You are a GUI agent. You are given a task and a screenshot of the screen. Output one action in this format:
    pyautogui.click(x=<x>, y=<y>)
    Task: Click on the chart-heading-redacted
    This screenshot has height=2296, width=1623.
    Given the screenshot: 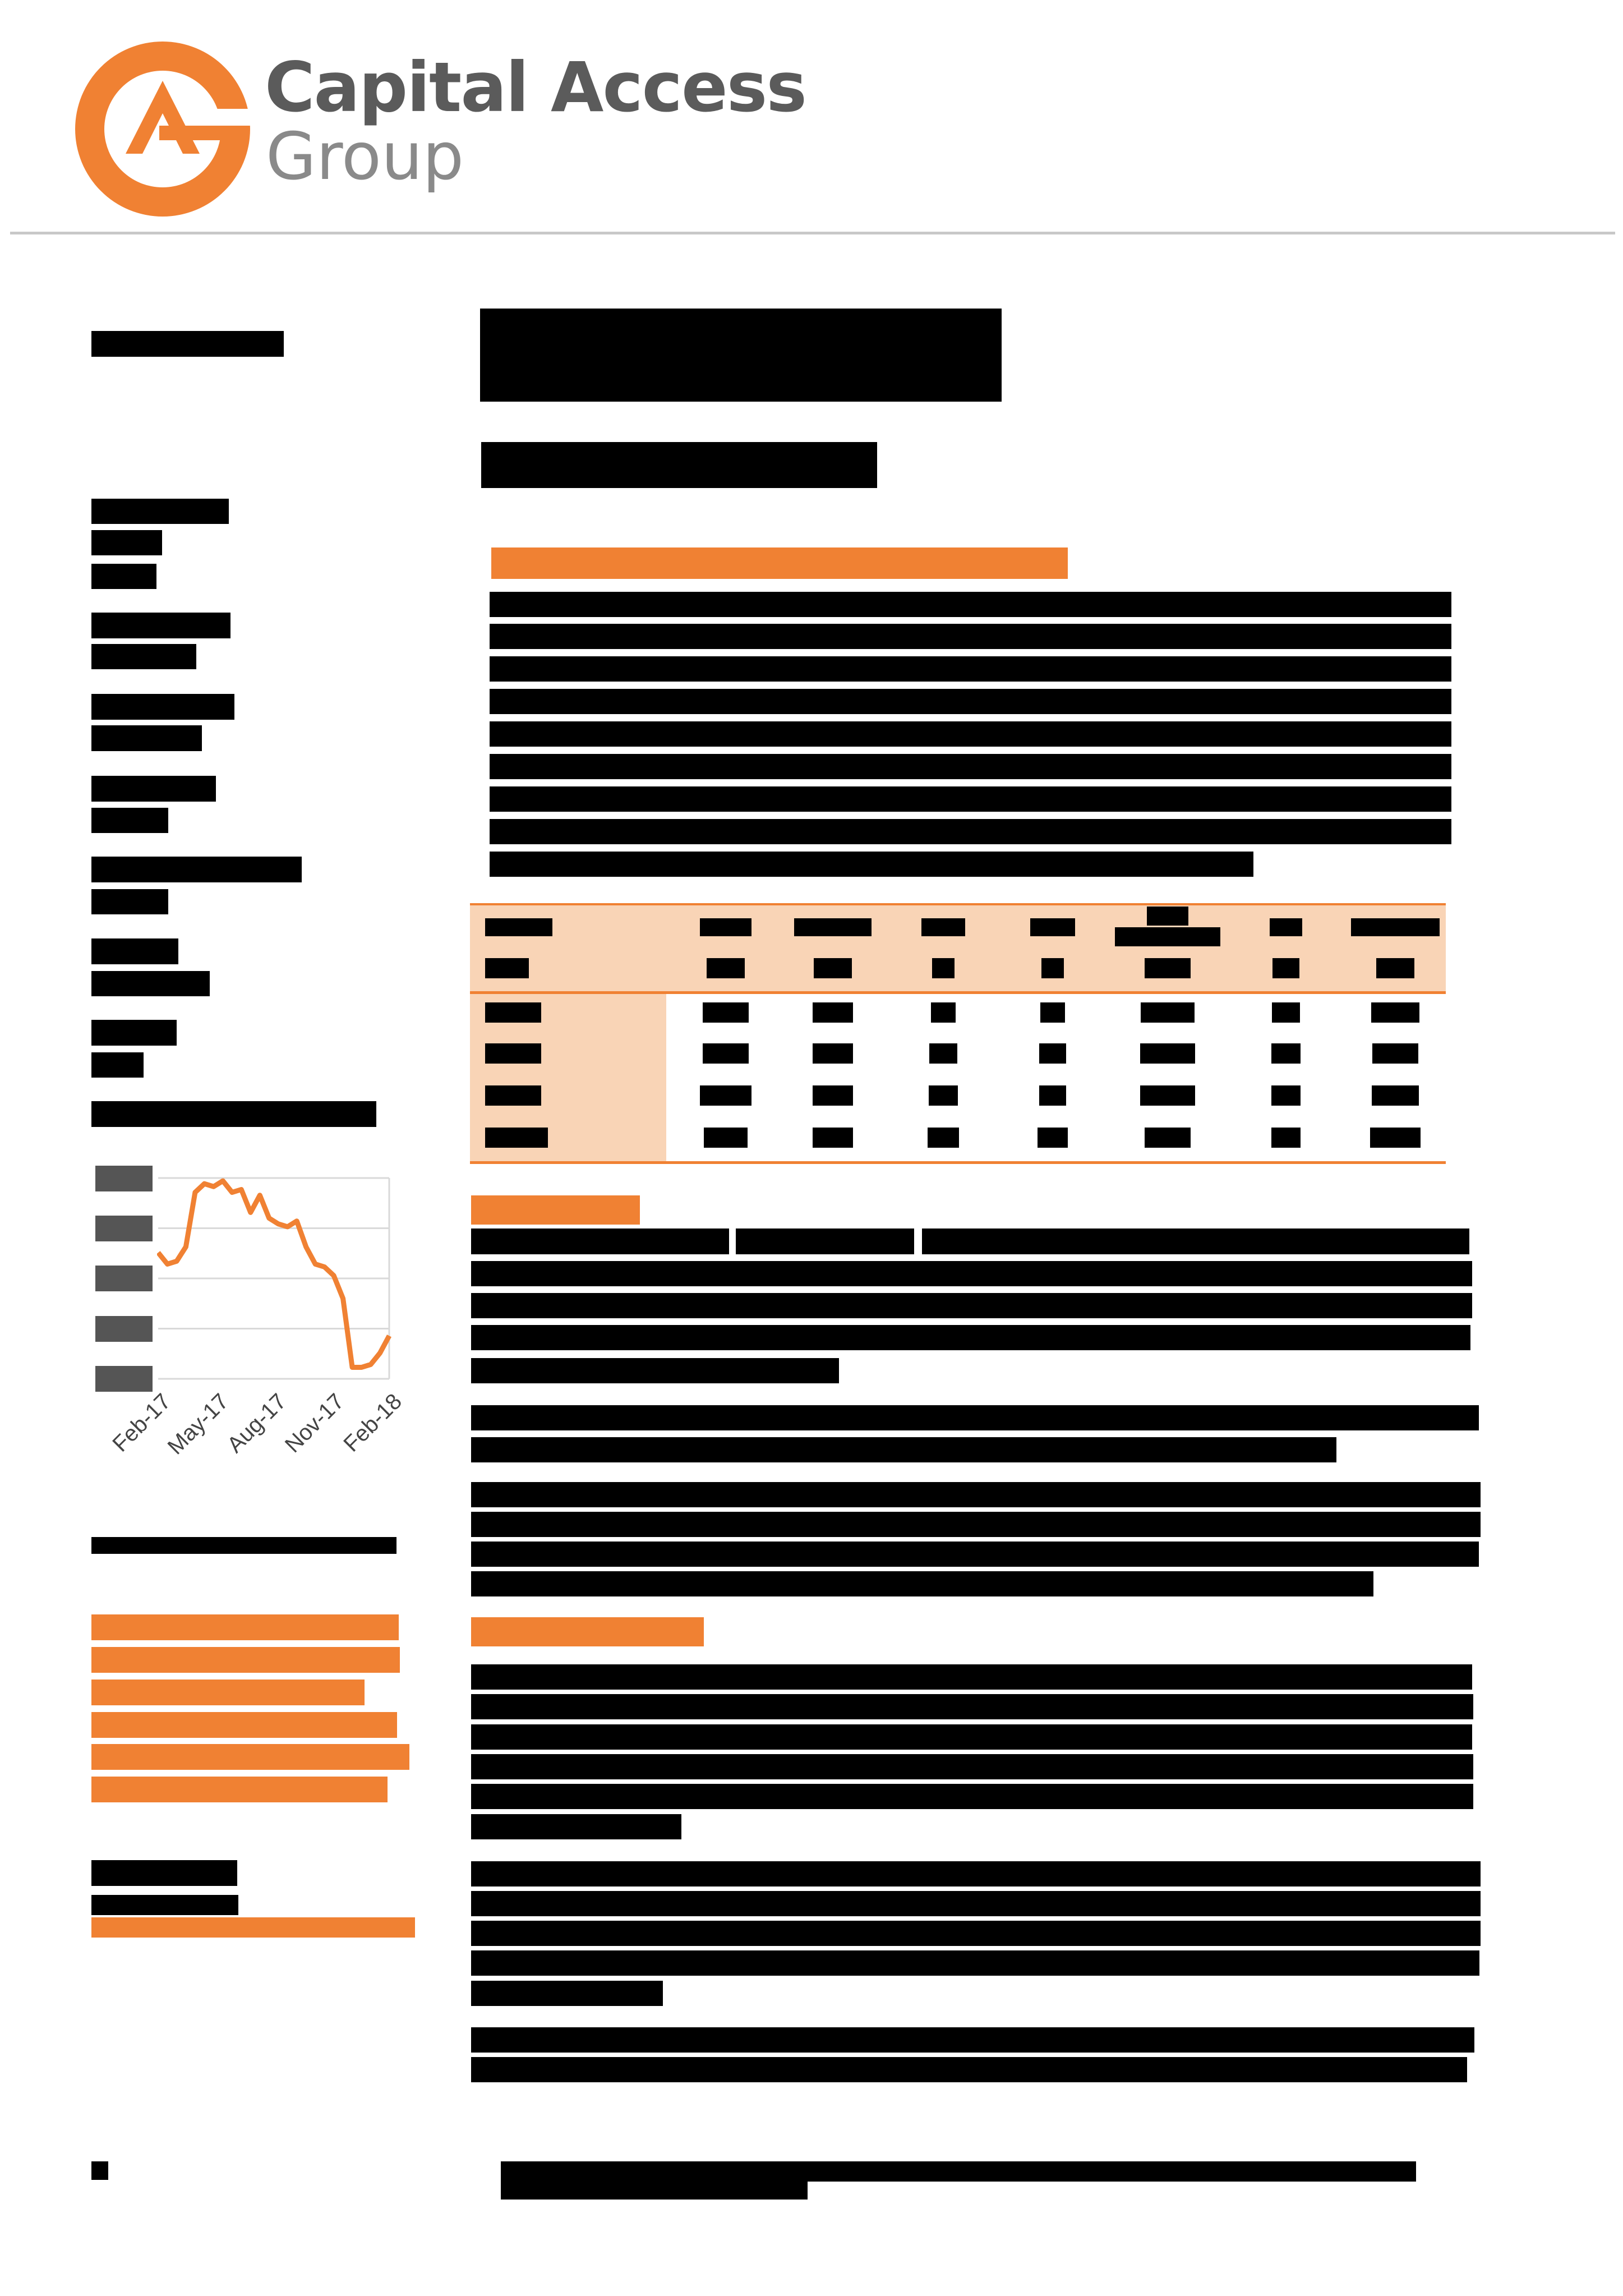 What is the action you would take?
    pyautogui.click(x=233, y=1114)
    